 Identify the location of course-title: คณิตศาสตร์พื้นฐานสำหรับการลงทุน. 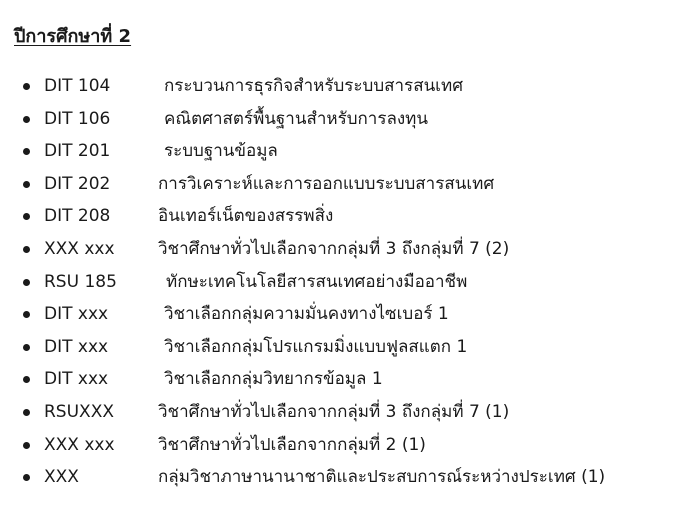
(296, 118).